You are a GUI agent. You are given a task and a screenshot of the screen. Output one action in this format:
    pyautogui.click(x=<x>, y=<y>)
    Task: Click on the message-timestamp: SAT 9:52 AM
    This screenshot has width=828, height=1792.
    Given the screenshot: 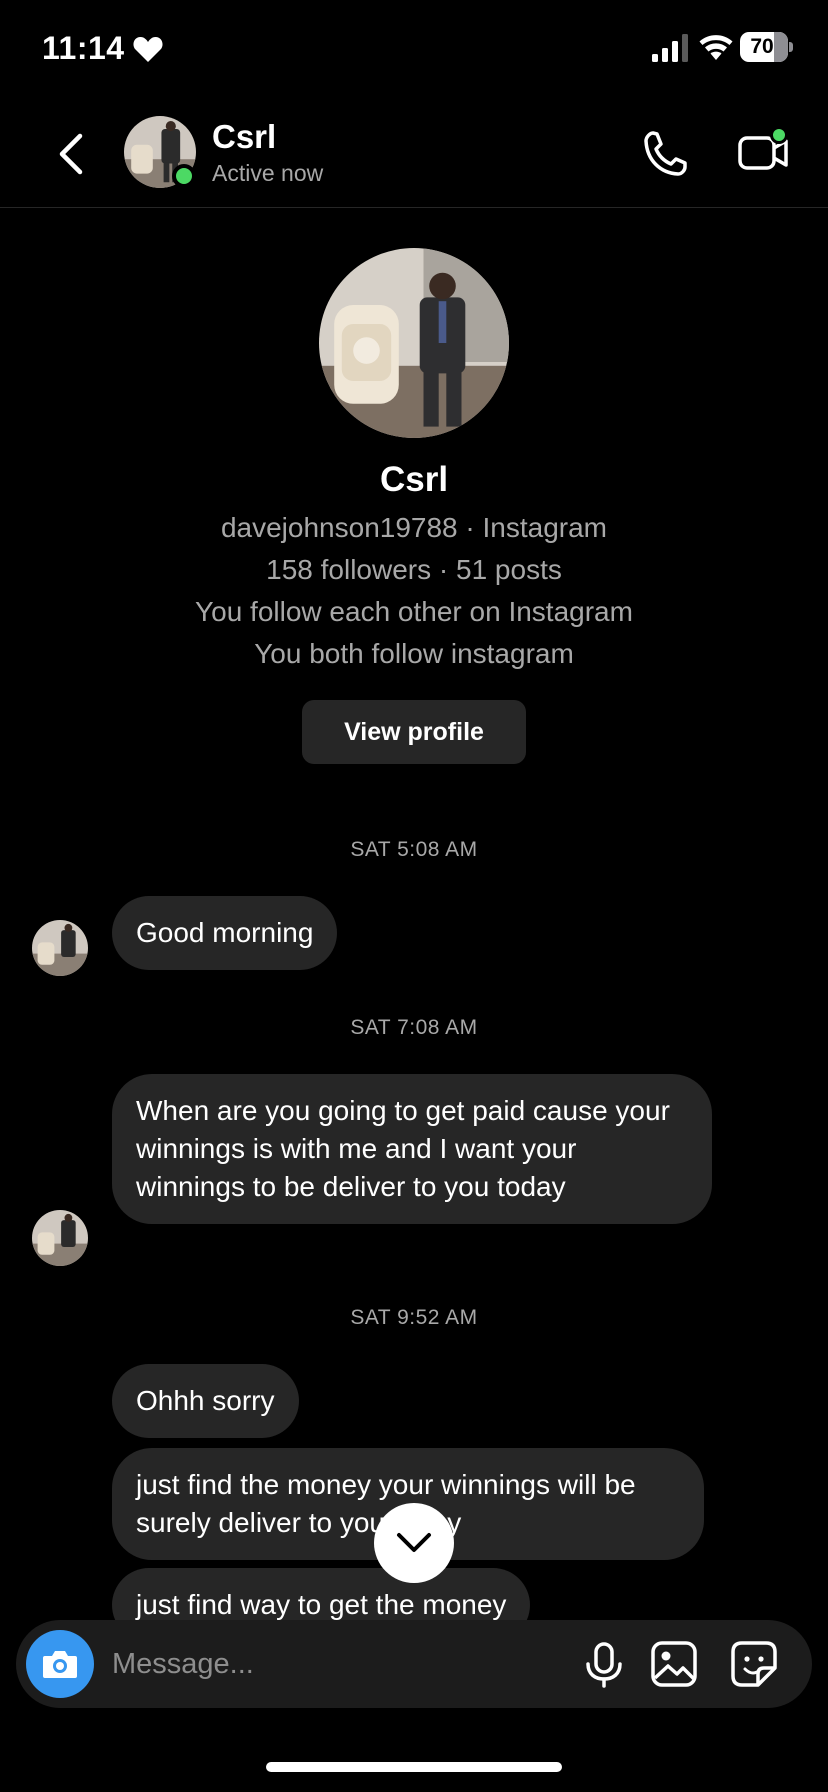 What is the action you would take?
    pyautogui.click(x=414, y=1317)
    